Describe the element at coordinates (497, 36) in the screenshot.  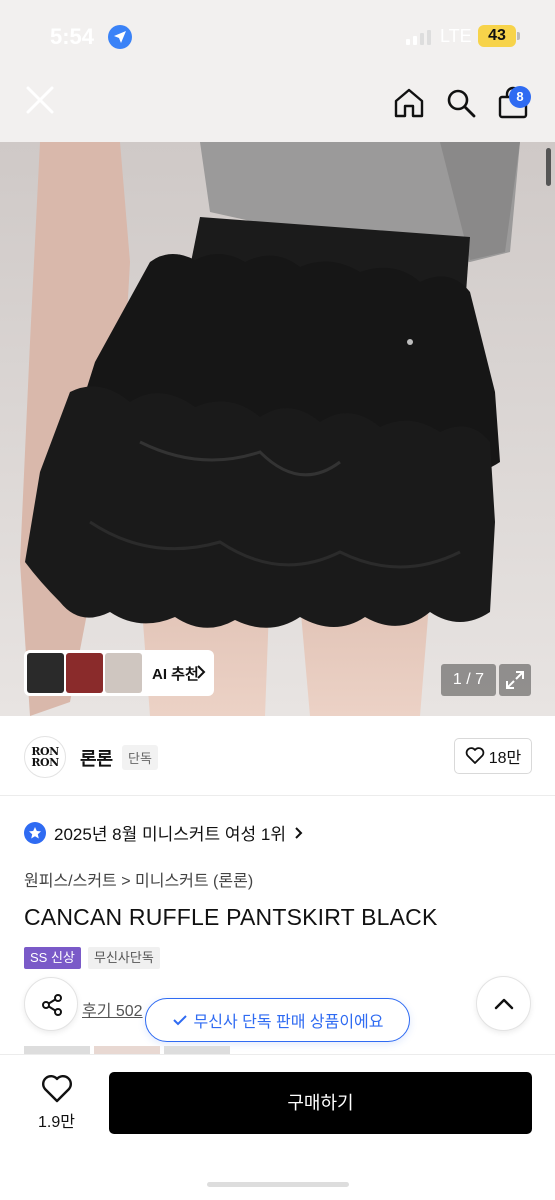
I see `battery-icon: 43` at that location.